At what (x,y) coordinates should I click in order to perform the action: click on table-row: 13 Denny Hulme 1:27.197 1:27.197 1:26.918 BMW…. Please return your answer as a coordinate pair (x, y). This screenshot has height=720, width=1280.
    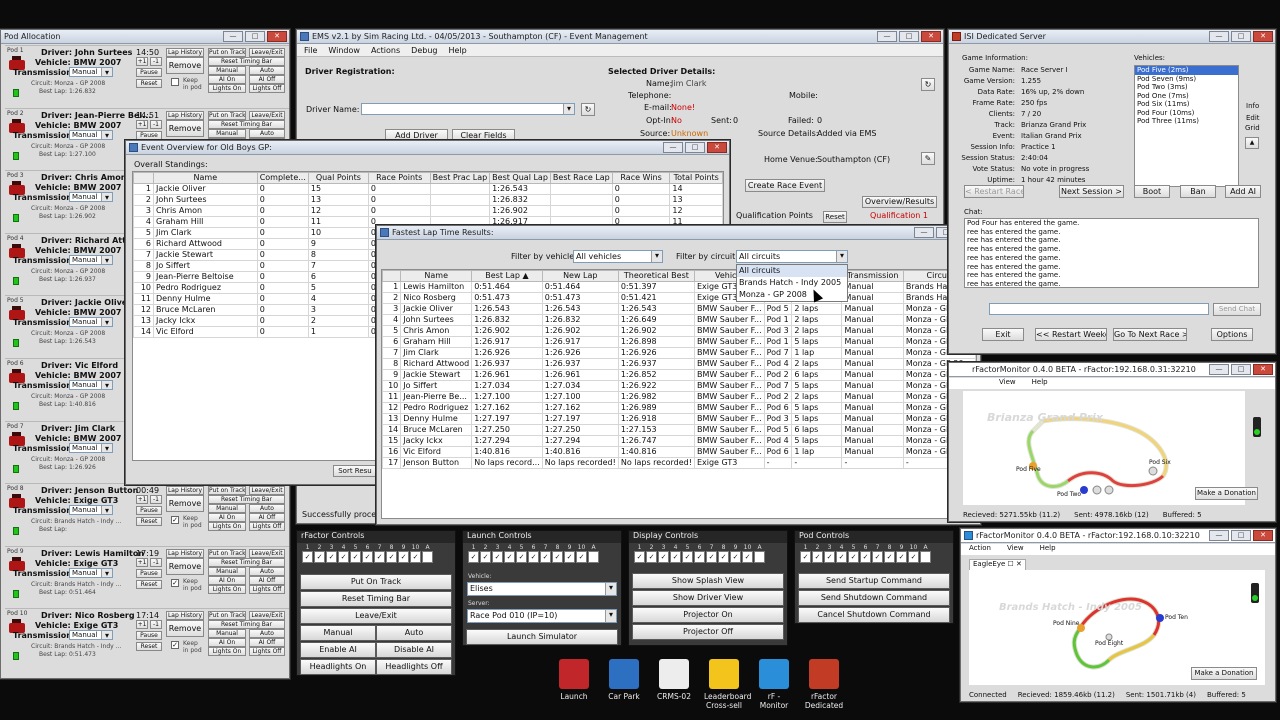
    Looking at the image, I should click on (679, 419).